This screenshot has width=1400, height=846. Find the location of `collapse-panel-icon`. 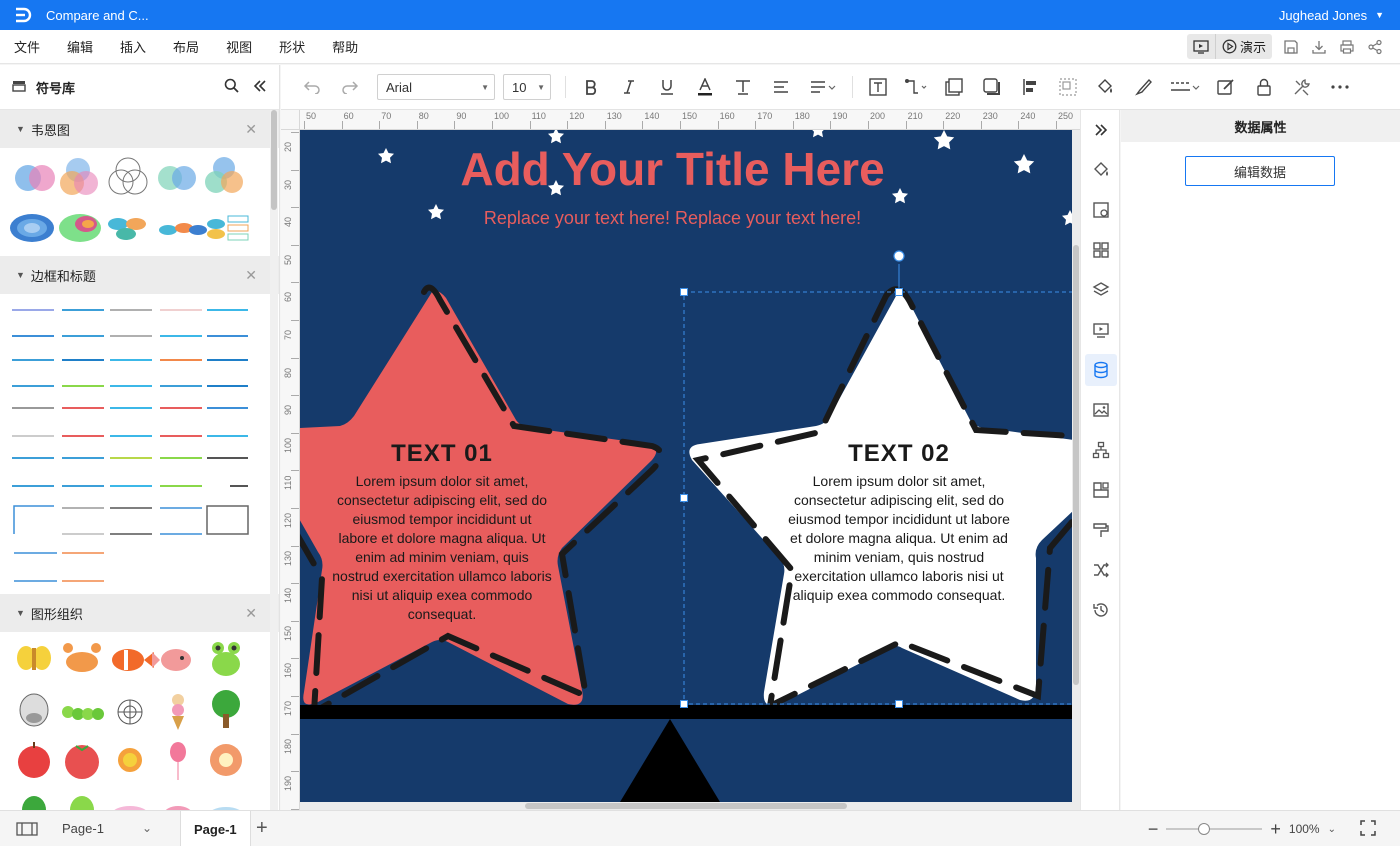

collapse-panel-icon is located at coordinates (260, 87).